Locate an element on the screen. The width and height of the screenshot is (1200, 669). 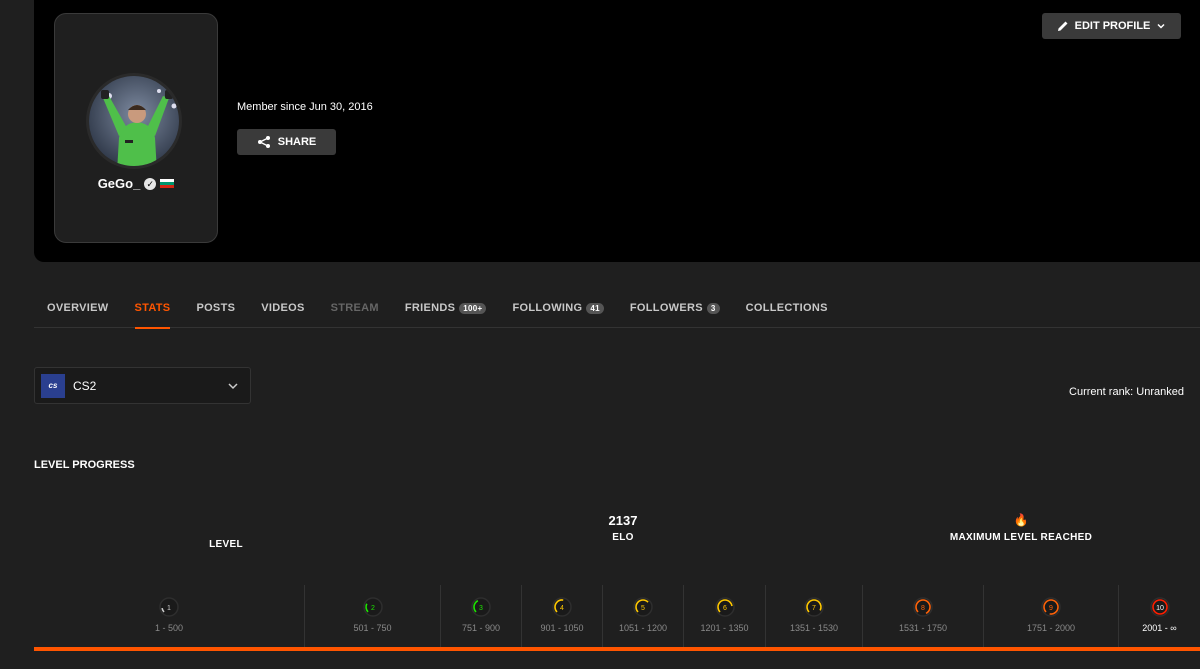
level-badge-icon: 10 is located at coordinates (1159, 607).